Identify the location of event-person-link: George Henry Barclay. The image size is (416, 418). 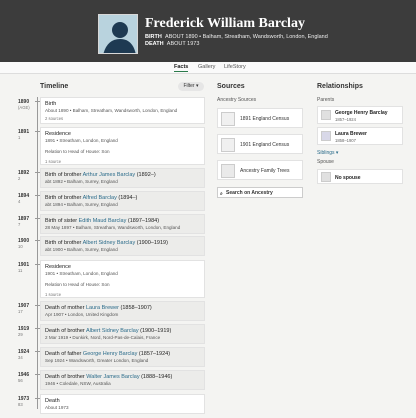
(110, 354).